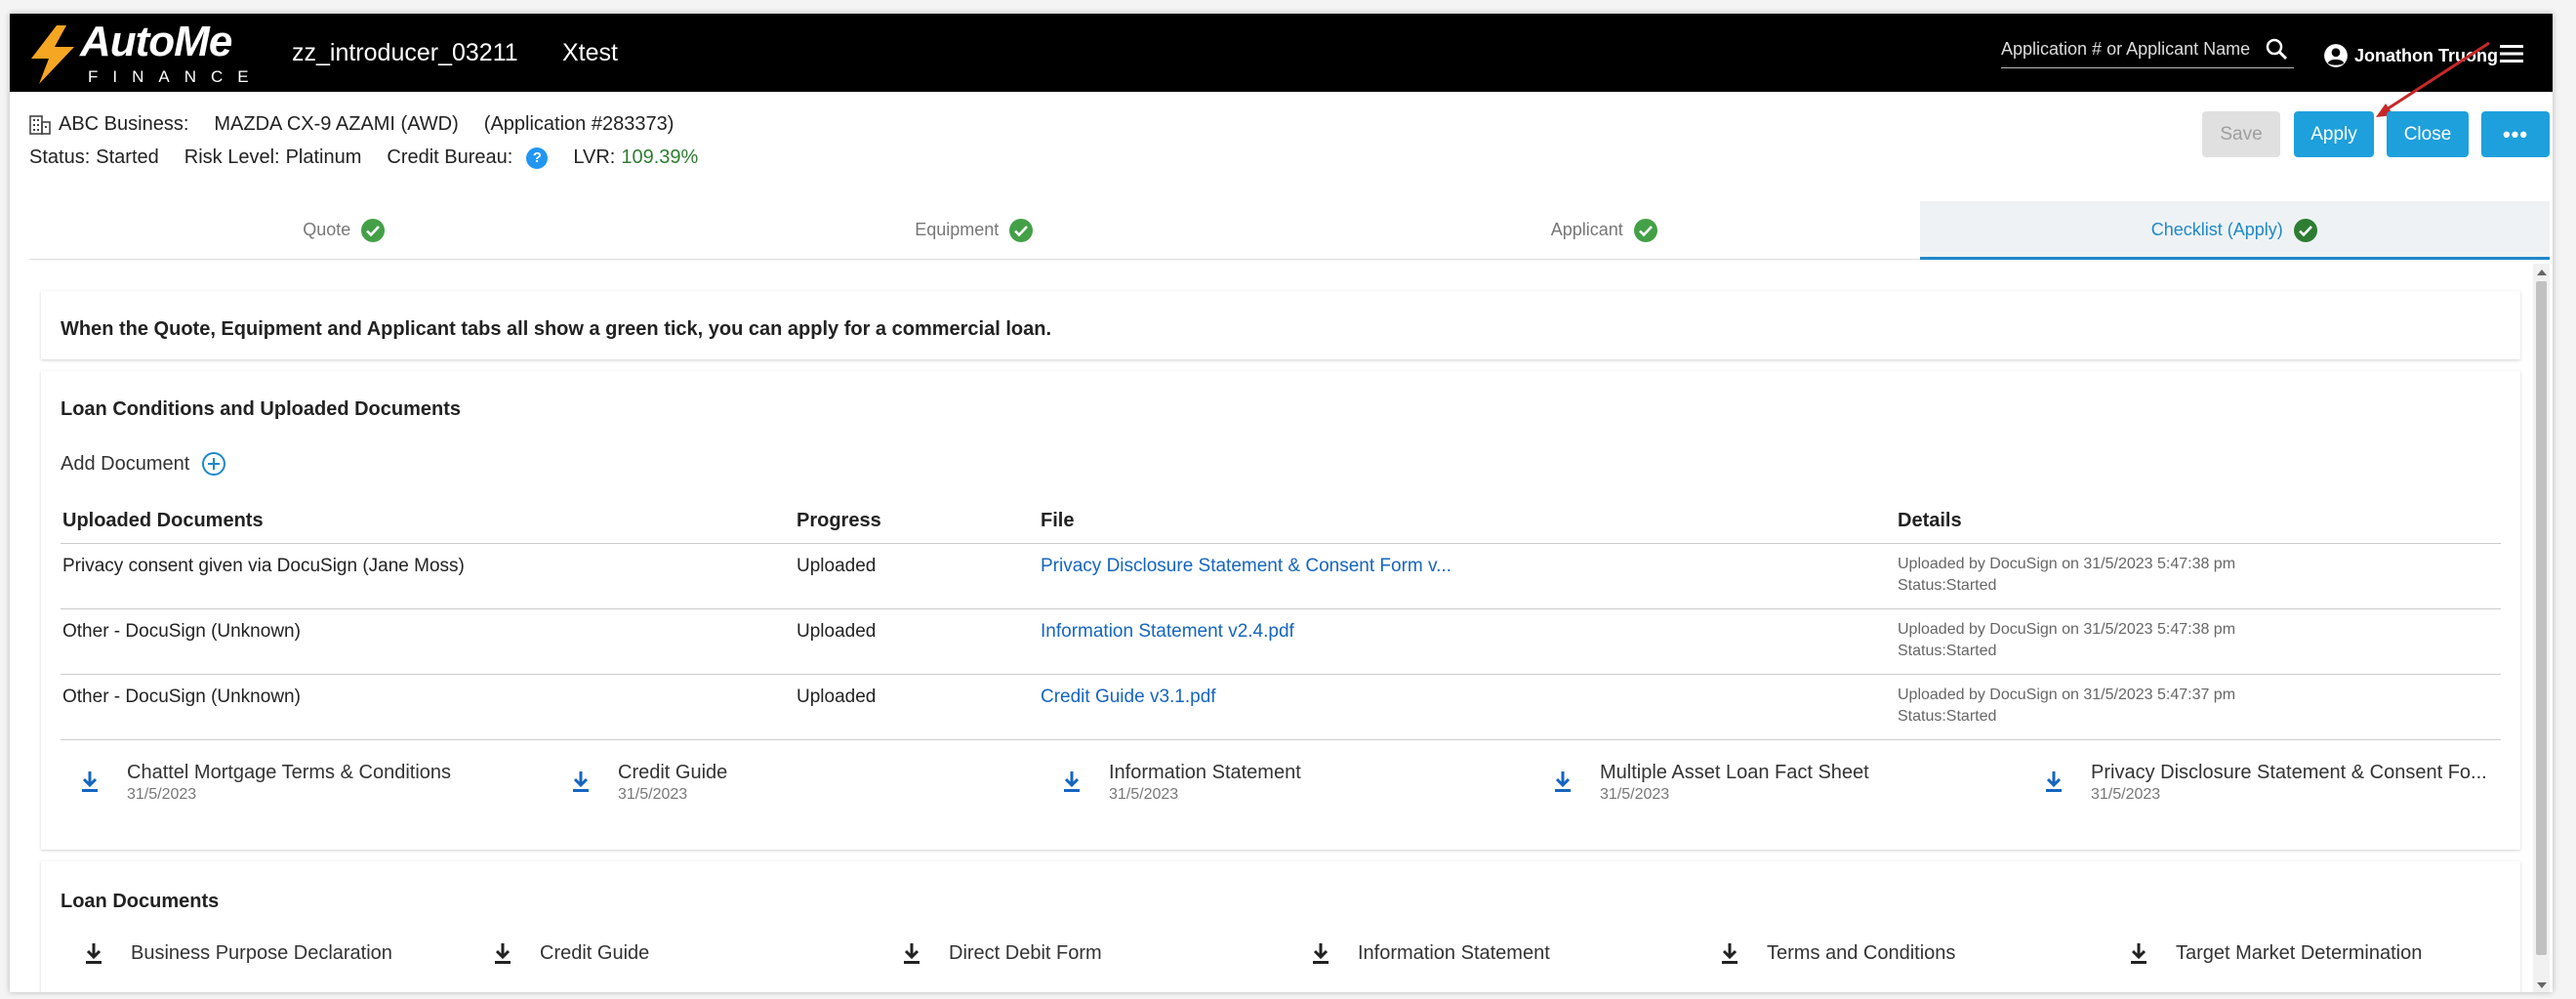 This screenshot has width=2576, height=999. Describe the element at coordinates (428, 522) in the screenshot. I see `column-header: Uploaded Documents` at that location.